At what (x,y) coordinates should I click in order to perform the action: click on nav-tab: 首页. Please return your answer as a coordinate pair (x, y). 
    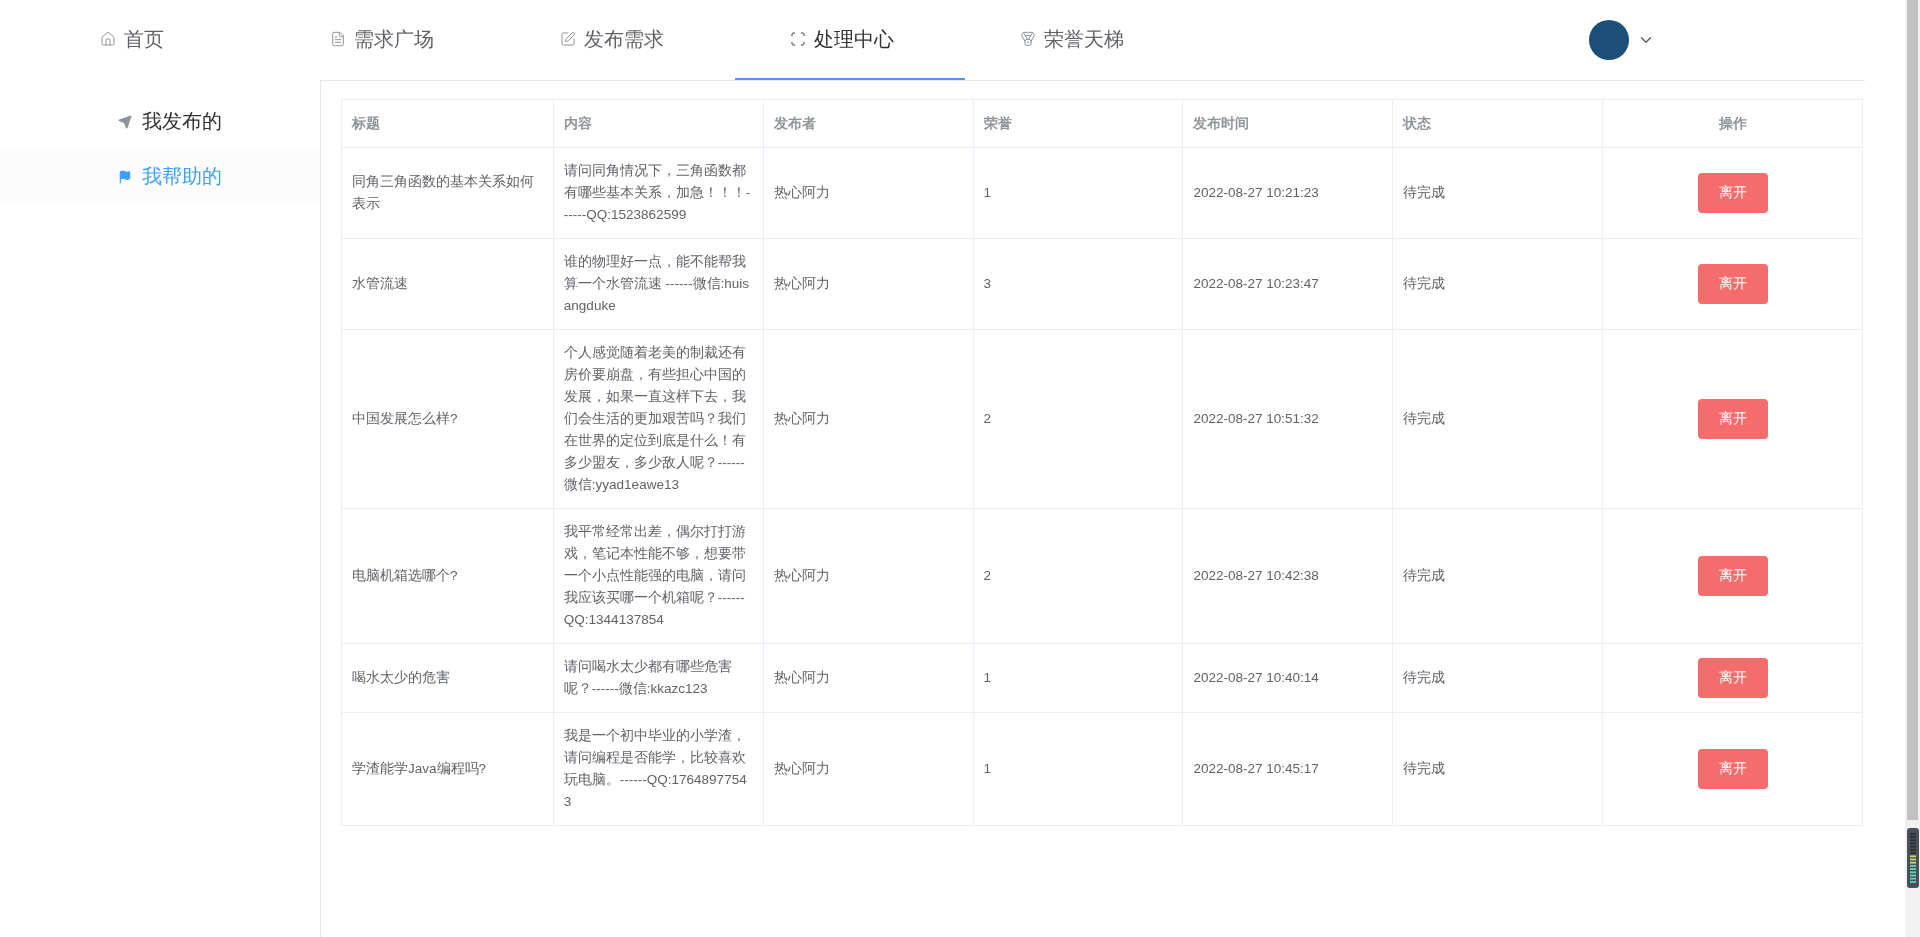
    Looking at the image, I should click on (160, 40).